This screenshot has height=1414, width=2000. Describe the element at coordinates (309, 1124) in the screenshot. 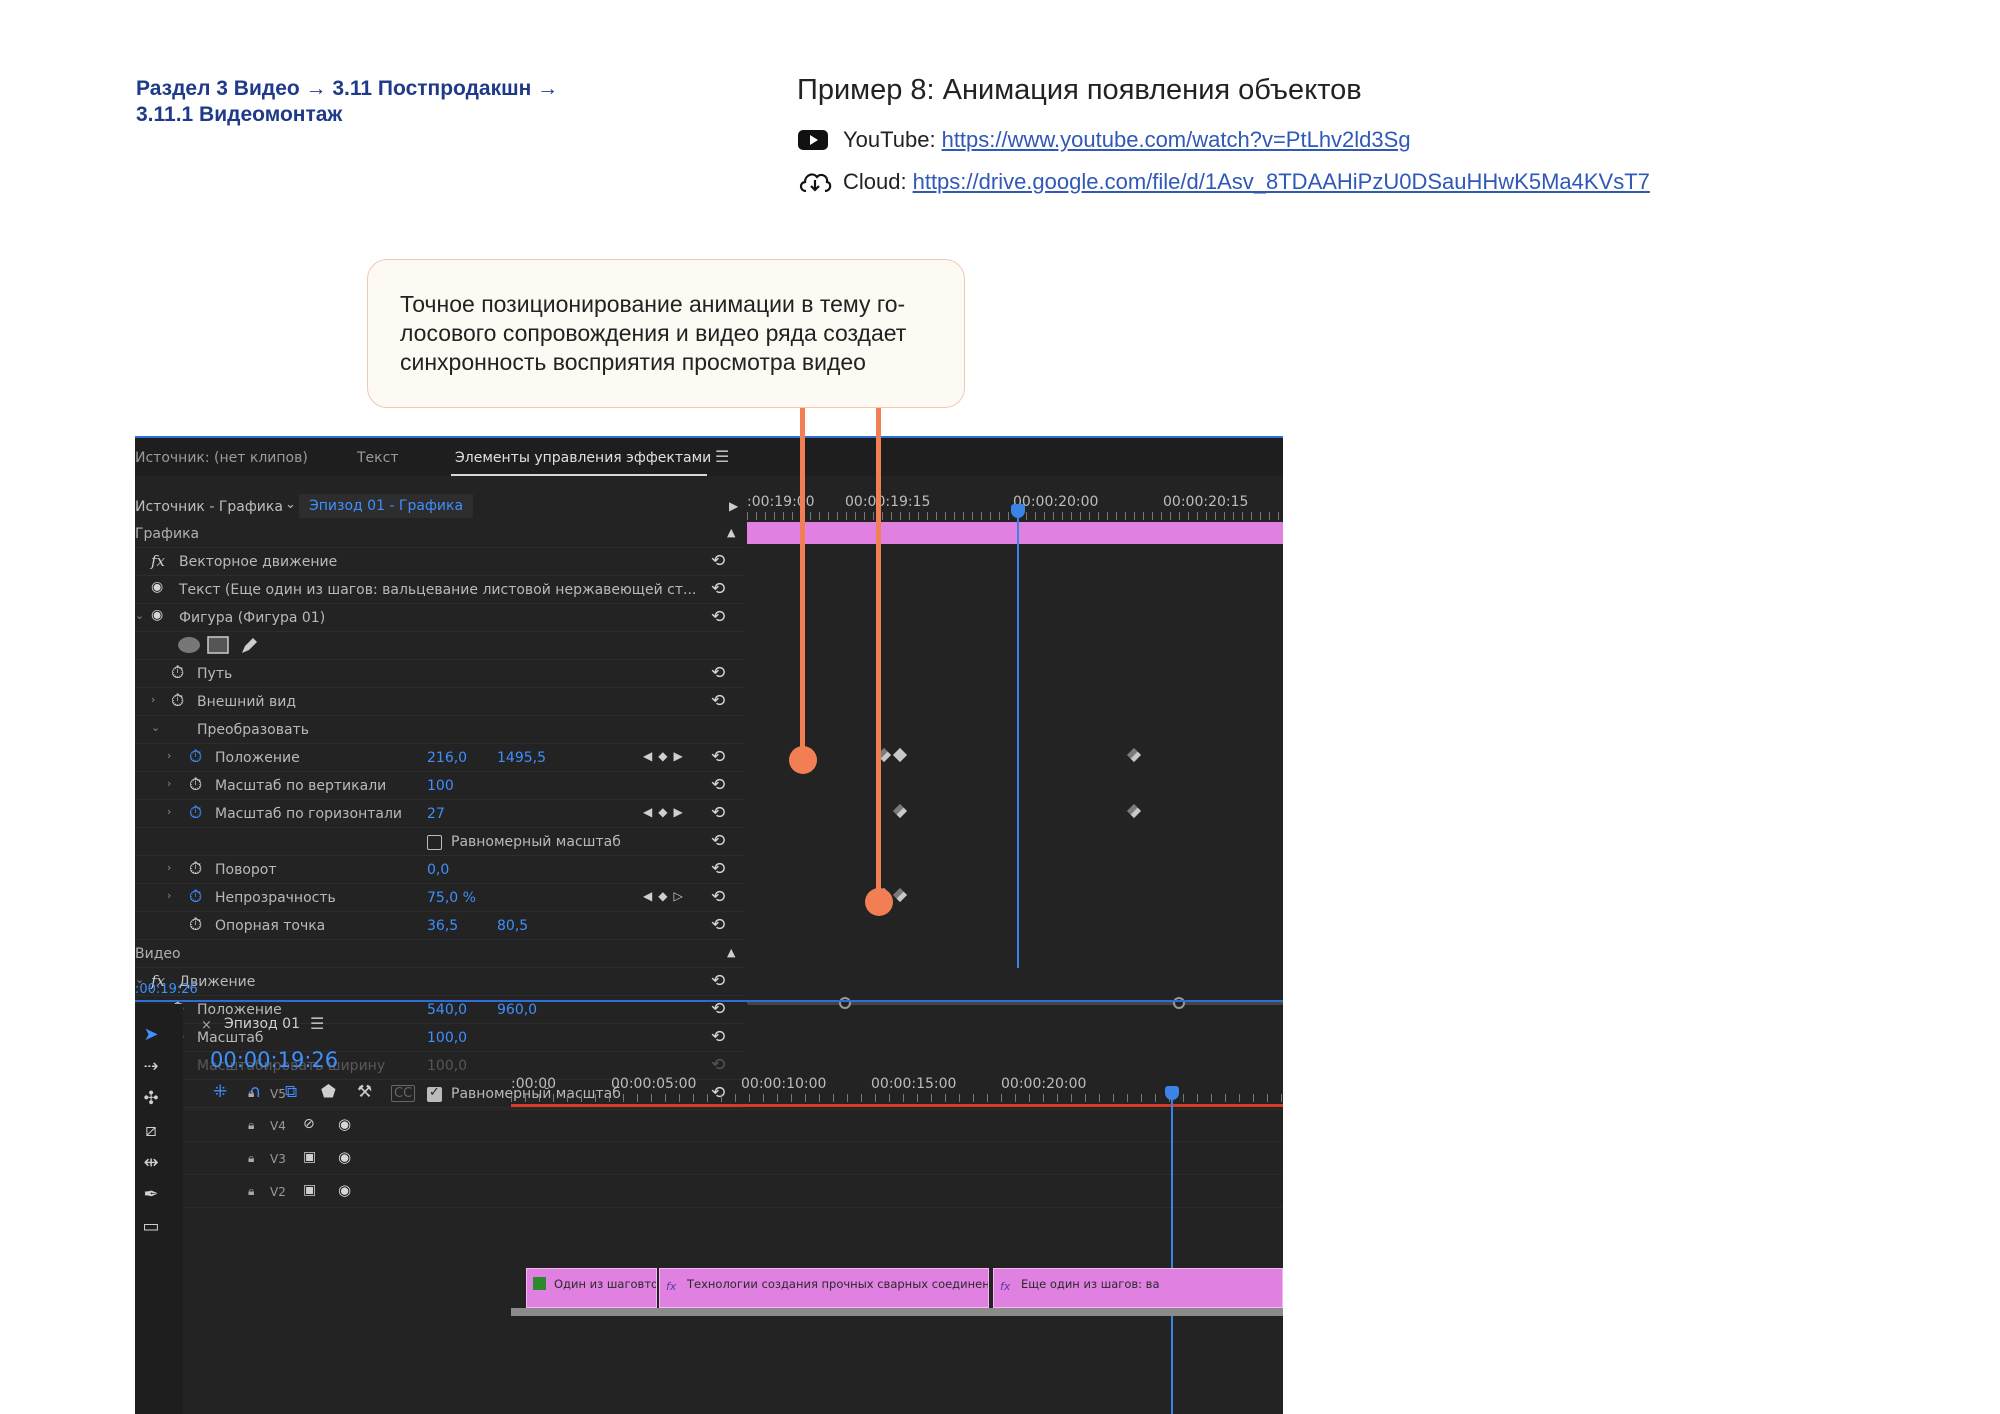

I see `track-output-off-icon: ⊘` at that location.